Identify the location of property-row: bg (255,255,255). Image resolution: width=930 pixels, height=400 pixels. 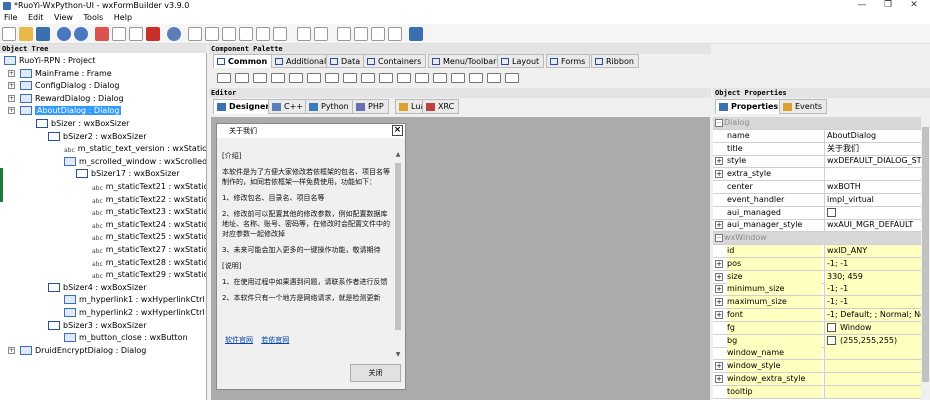
(817, 341).